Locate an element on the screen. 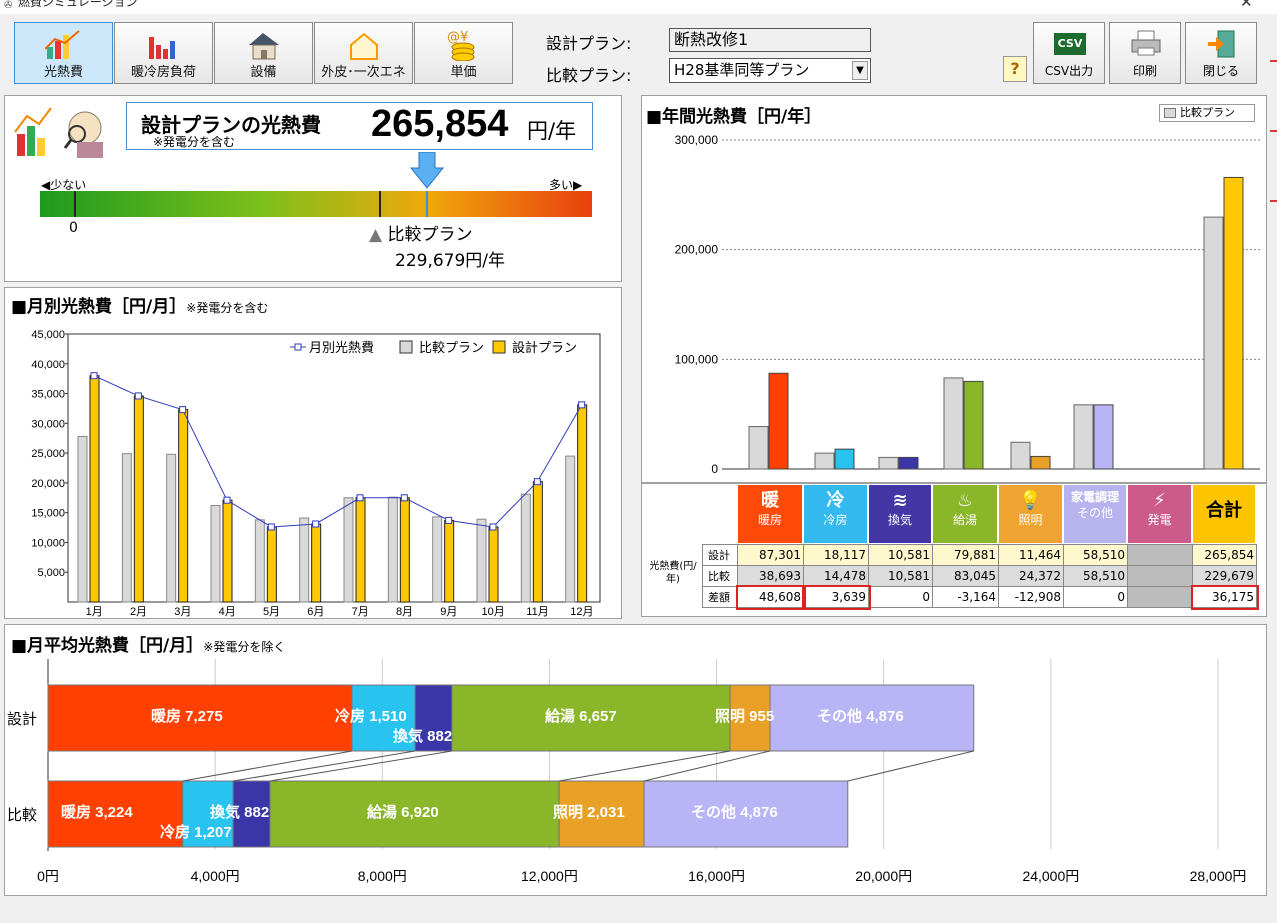 The image size is (1277, 923). legend-label: 設計プラン is located at coordinates (544, 347).